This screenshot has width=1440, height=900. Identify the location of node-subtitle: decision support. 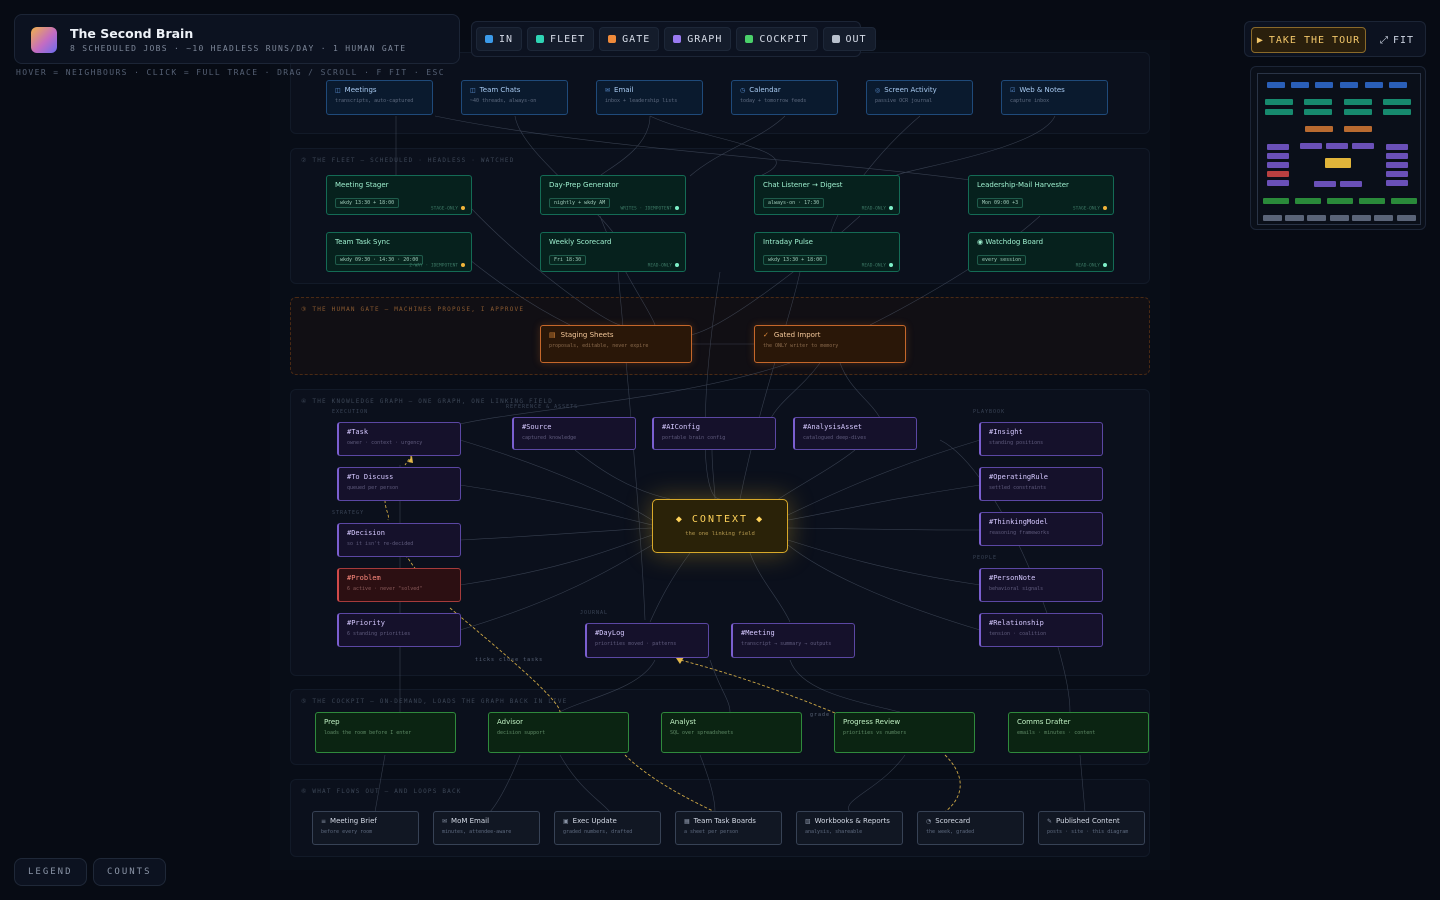
(521, 733).